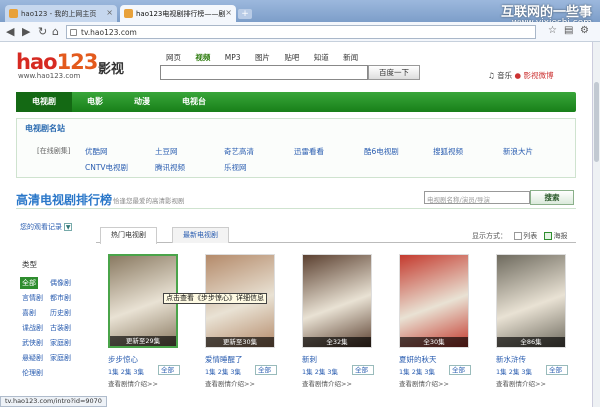 Image resolution: width=600 pixels, height=407 pixels. Describe the element at coordinates (321, 57) in the screenshot. I see `search-nav-zhidao: 知道` at that location.